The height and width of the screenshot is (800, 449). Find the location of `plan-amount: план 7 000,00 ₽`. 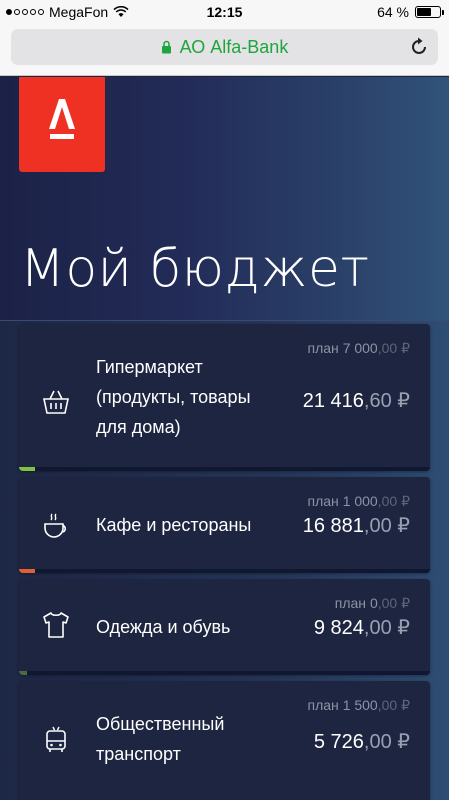

plan-amount: план 7 000,00 ₽ is located at coordinates (358, 348).